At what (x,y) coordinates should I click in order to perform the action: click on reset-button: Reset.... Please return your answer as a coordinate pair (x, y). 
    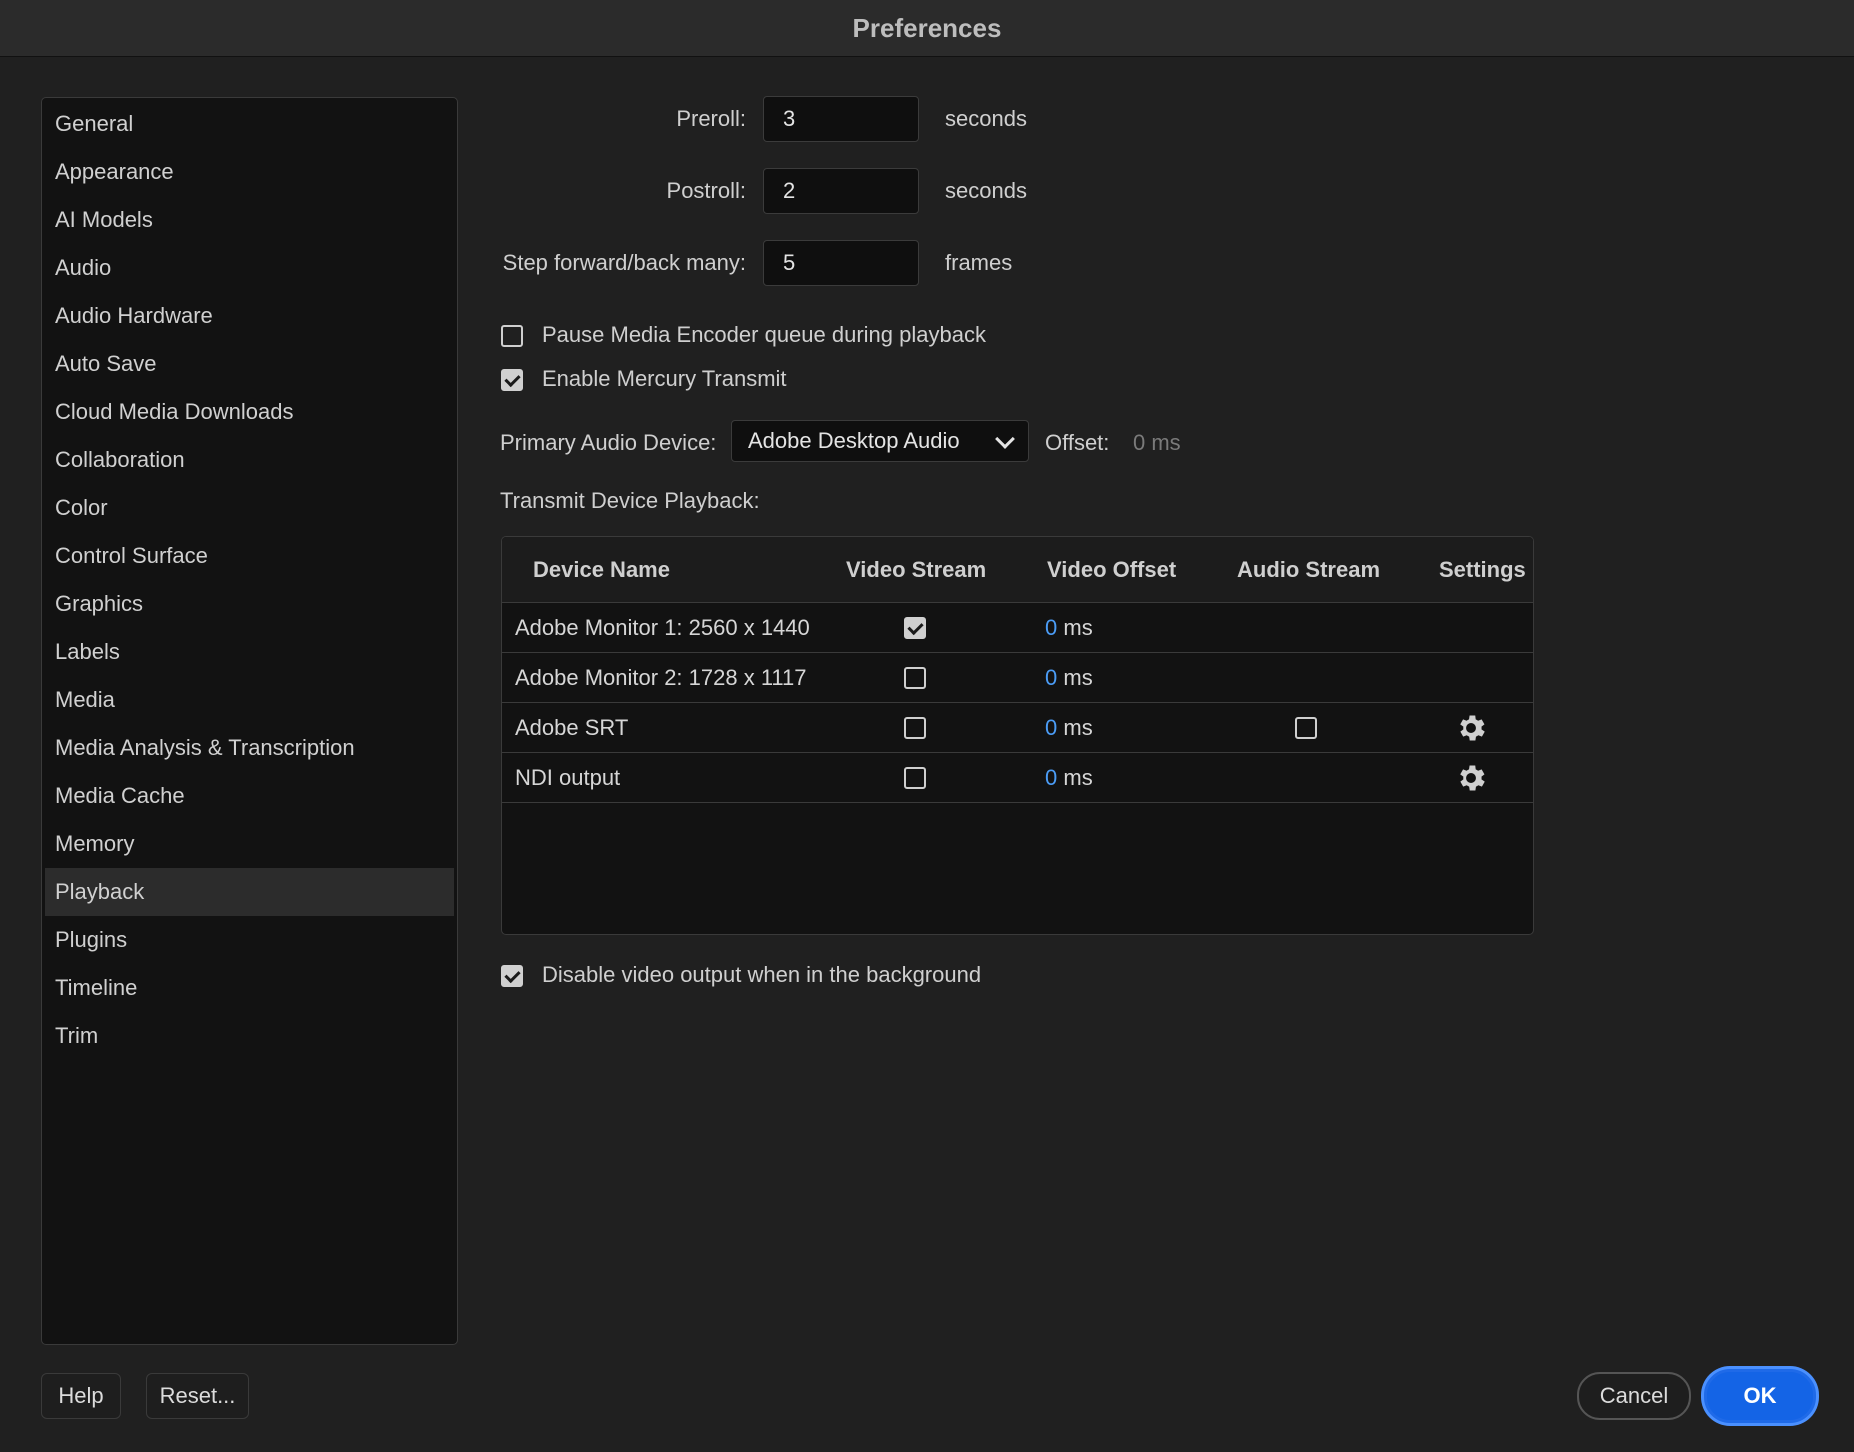
    Looking at the image, I should click on (197, 1396).